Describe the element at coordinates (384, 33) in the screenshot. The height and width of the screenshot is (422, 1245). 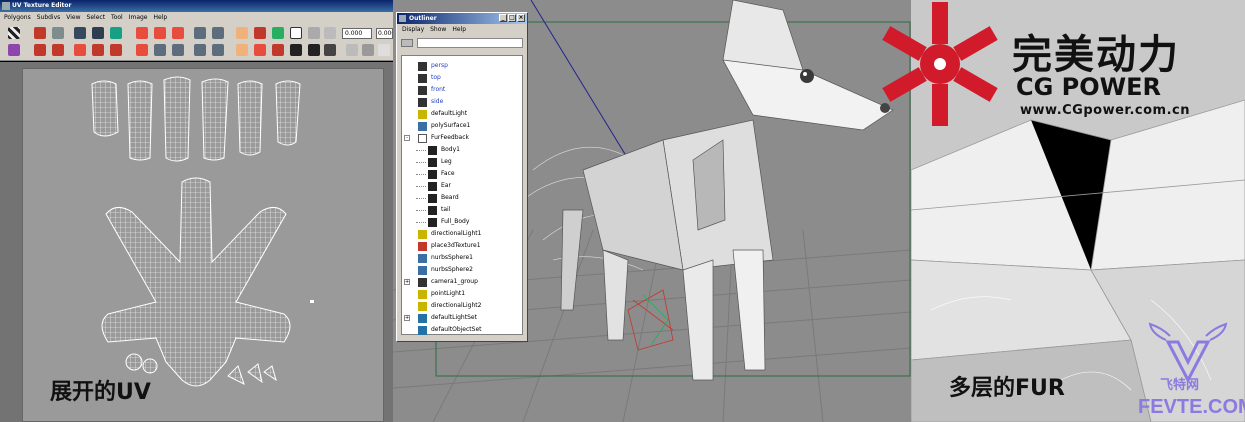
I see `v-value-field` at that location.